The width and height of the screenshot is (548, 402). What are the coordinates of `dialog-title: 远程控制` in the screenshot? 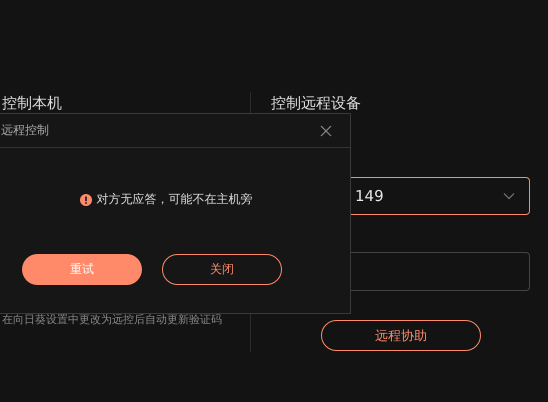 It's located at (25, 130).